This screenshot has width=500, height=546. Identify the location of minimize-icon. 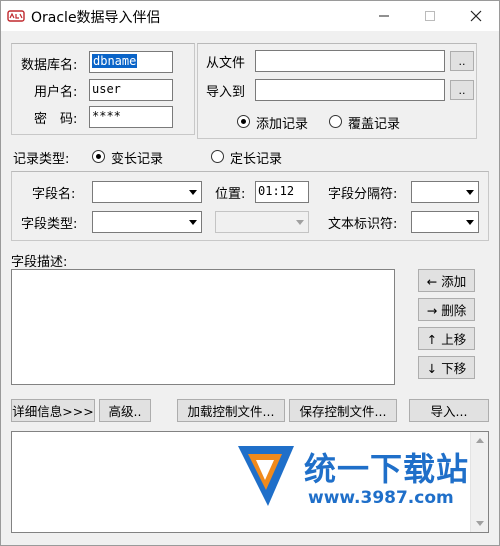
(384, 16).